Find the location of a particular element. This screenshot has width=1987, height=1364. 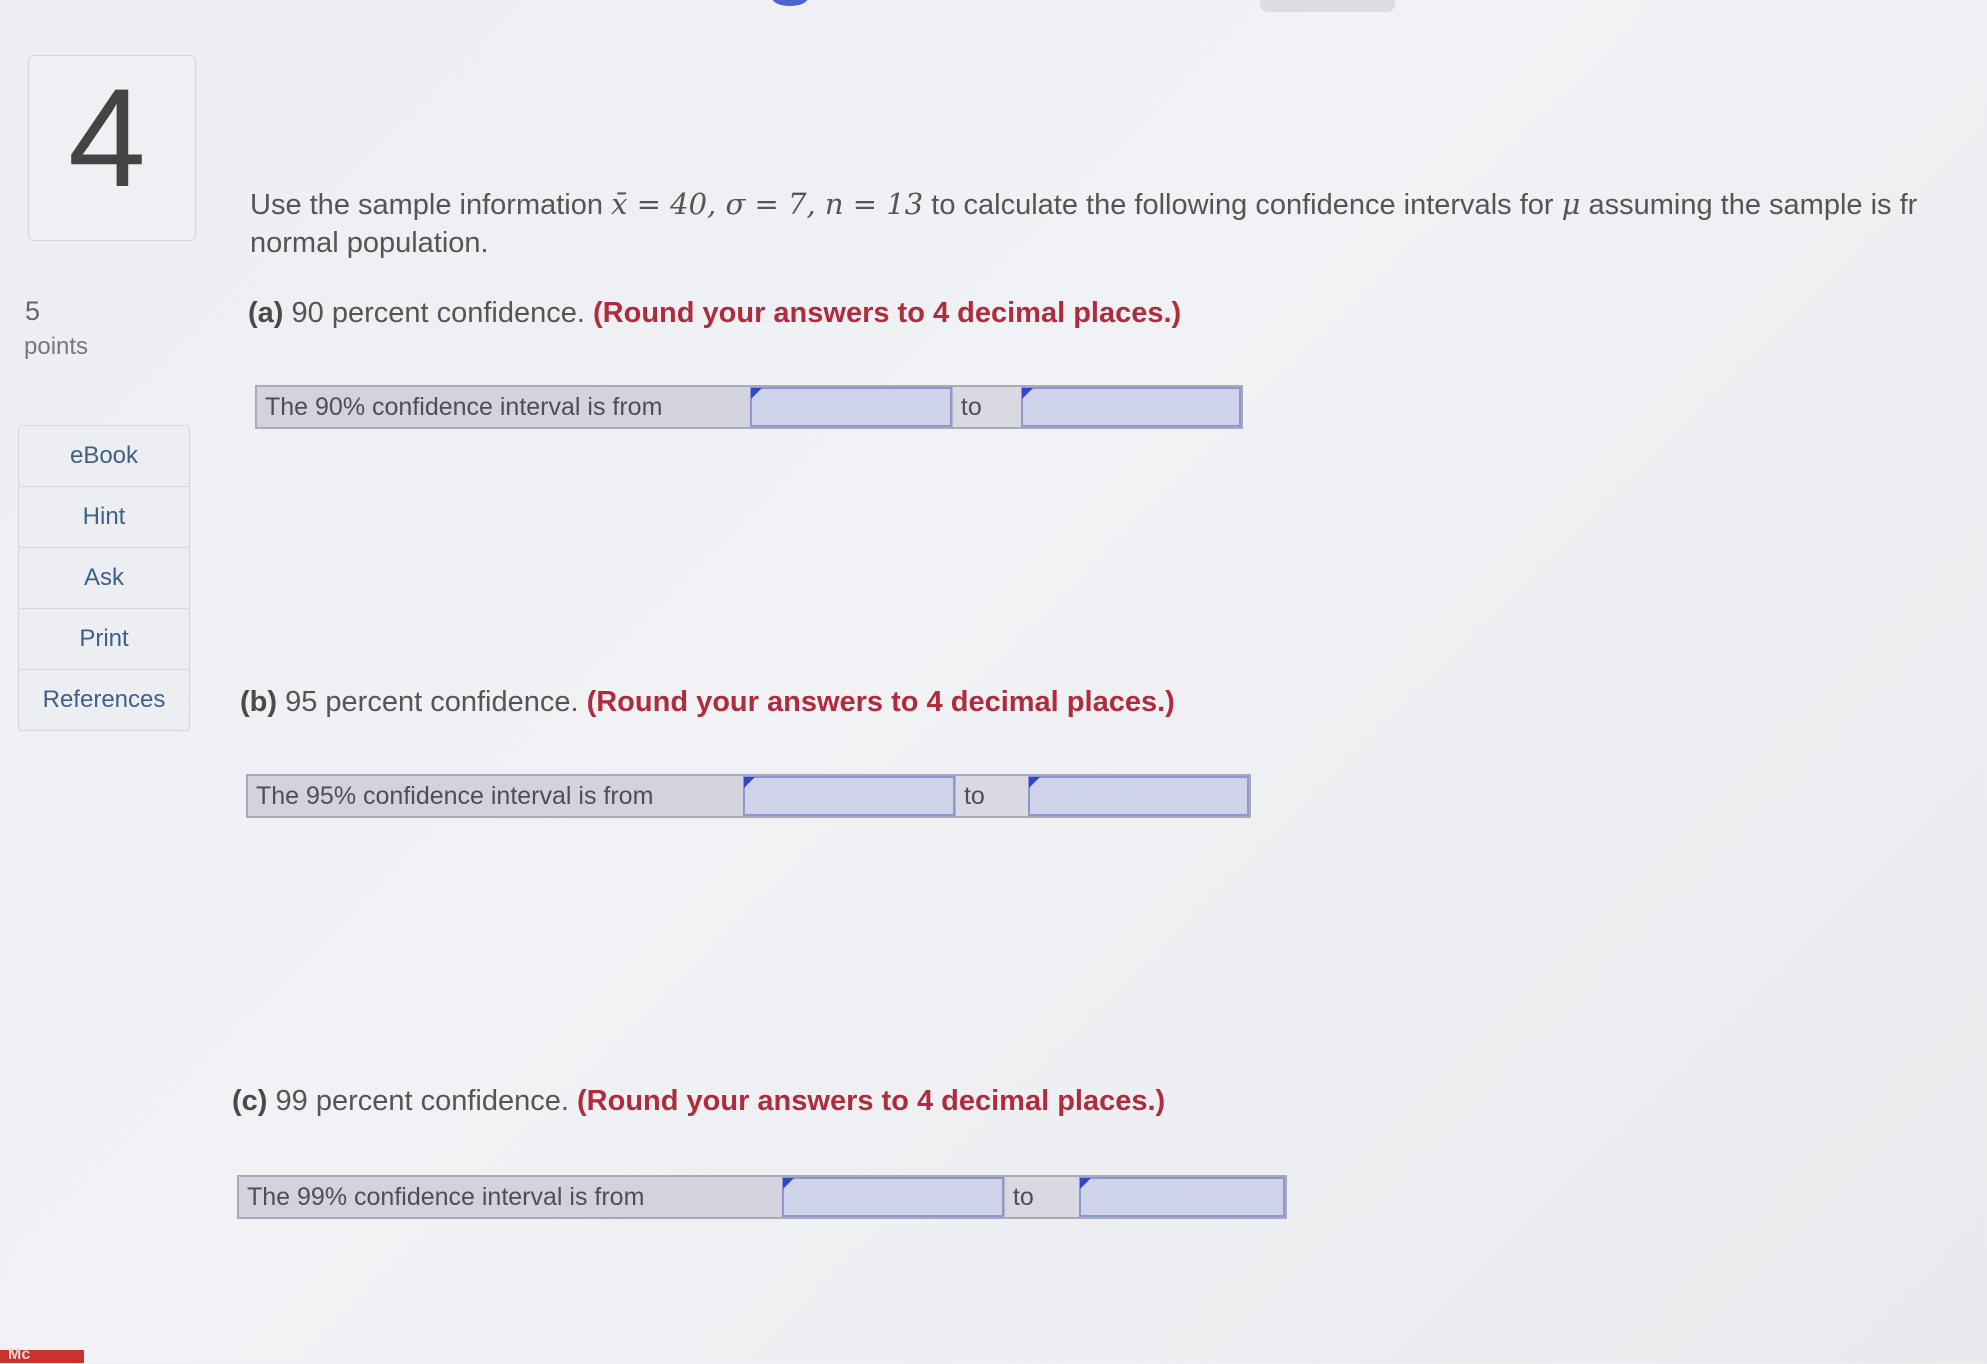

prompt-mu: μ is located at coordinates (1571, 204).